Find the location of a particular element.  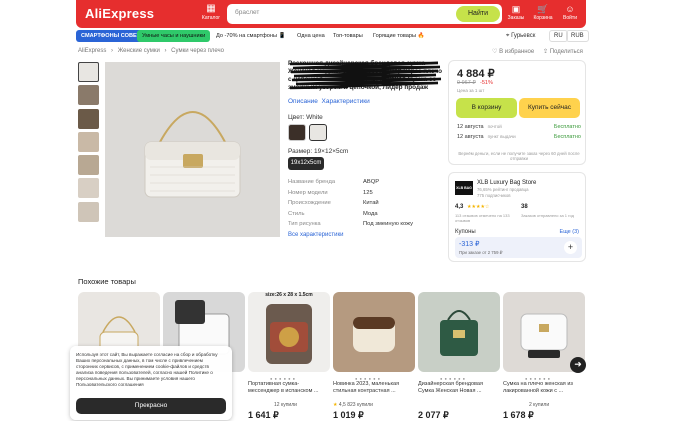

spec-value: Под змеиную кожу is located at coordinates (388, 224).